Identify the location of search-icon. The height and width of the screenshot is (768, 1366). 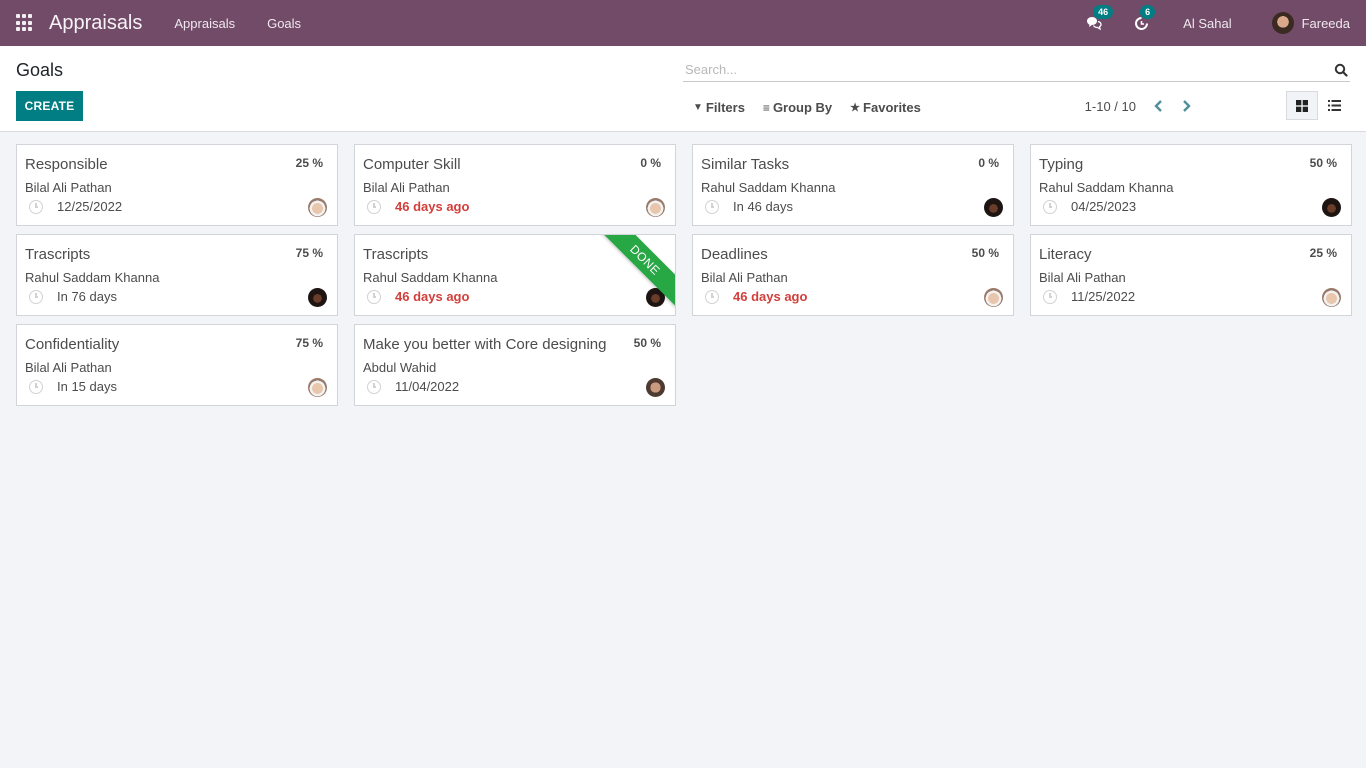
(1341, 70).